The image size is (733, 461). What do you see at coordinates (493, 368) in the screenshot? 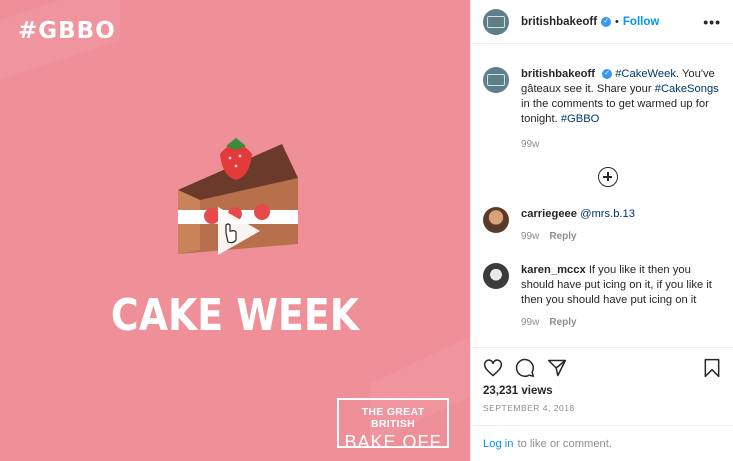
I see `heart-icon` at bounding box center [493, 368].